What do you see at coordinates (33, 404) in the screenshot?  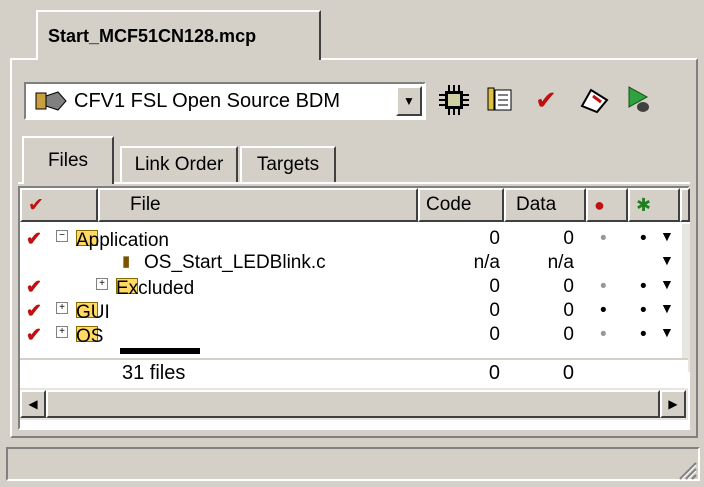 I see `scroll-left-icon: ◀` at bounding box center [33, 404].